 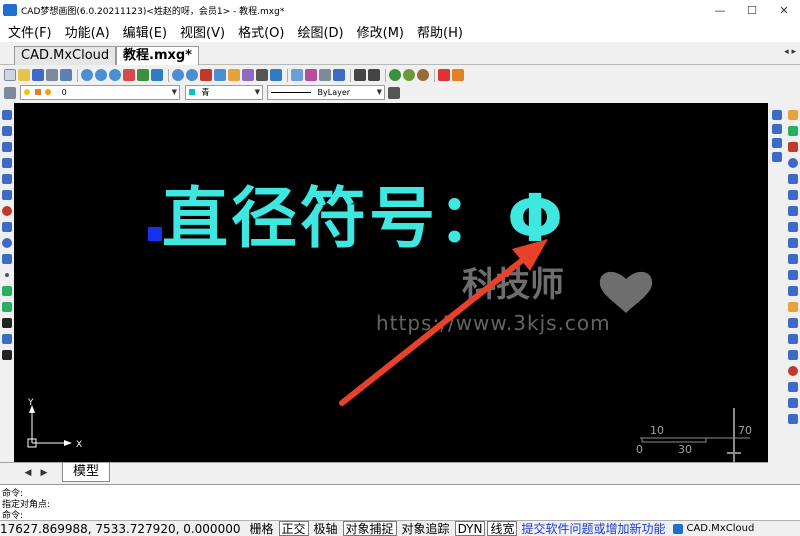 I want to click on new-file-icon, so click(x=10, y=75).